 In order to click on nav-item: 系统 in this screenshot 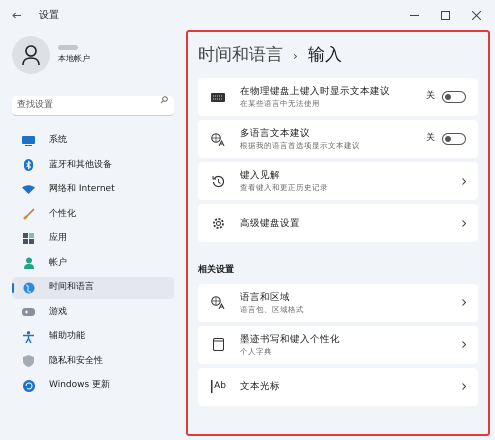, I will do `click(93, 141)`.